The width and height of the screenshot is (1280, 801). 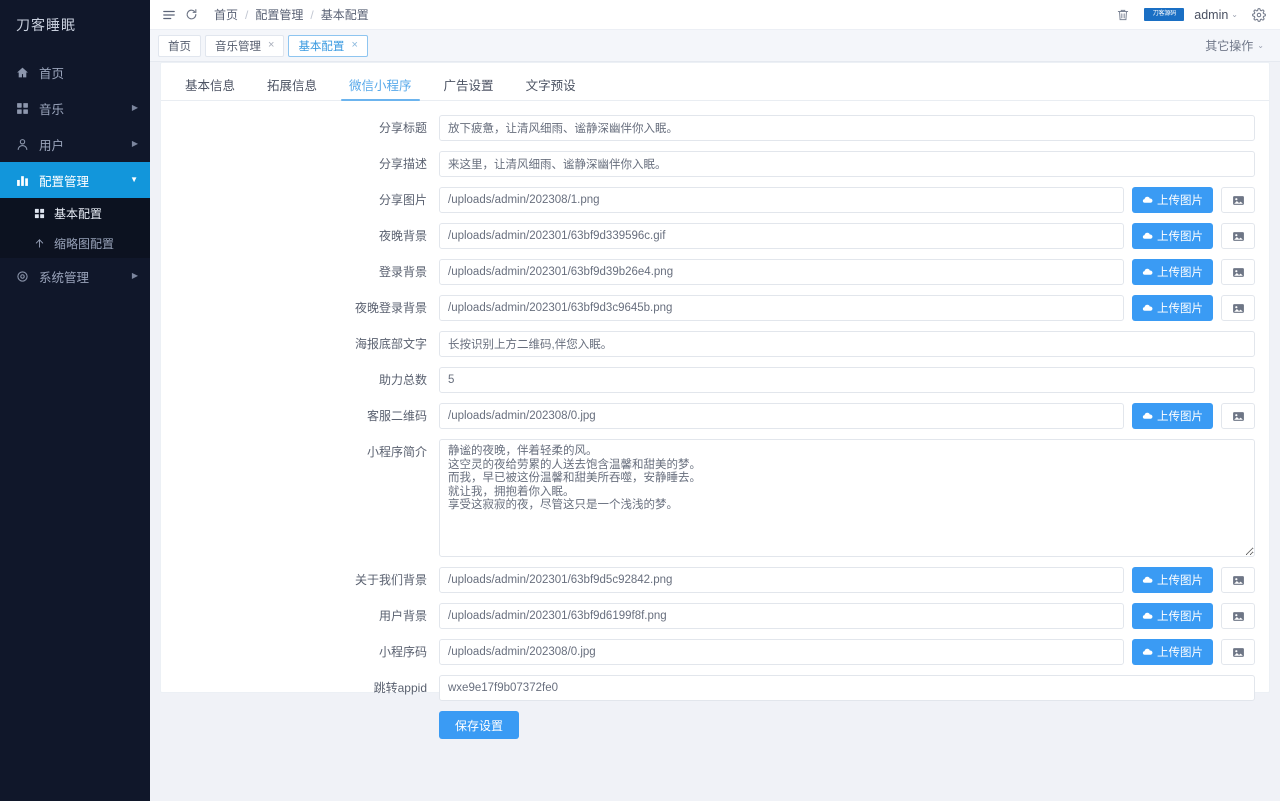 I want to click on sidebar-item-thumbnail-config: 缩略图配置, so click(x=75, y=243).